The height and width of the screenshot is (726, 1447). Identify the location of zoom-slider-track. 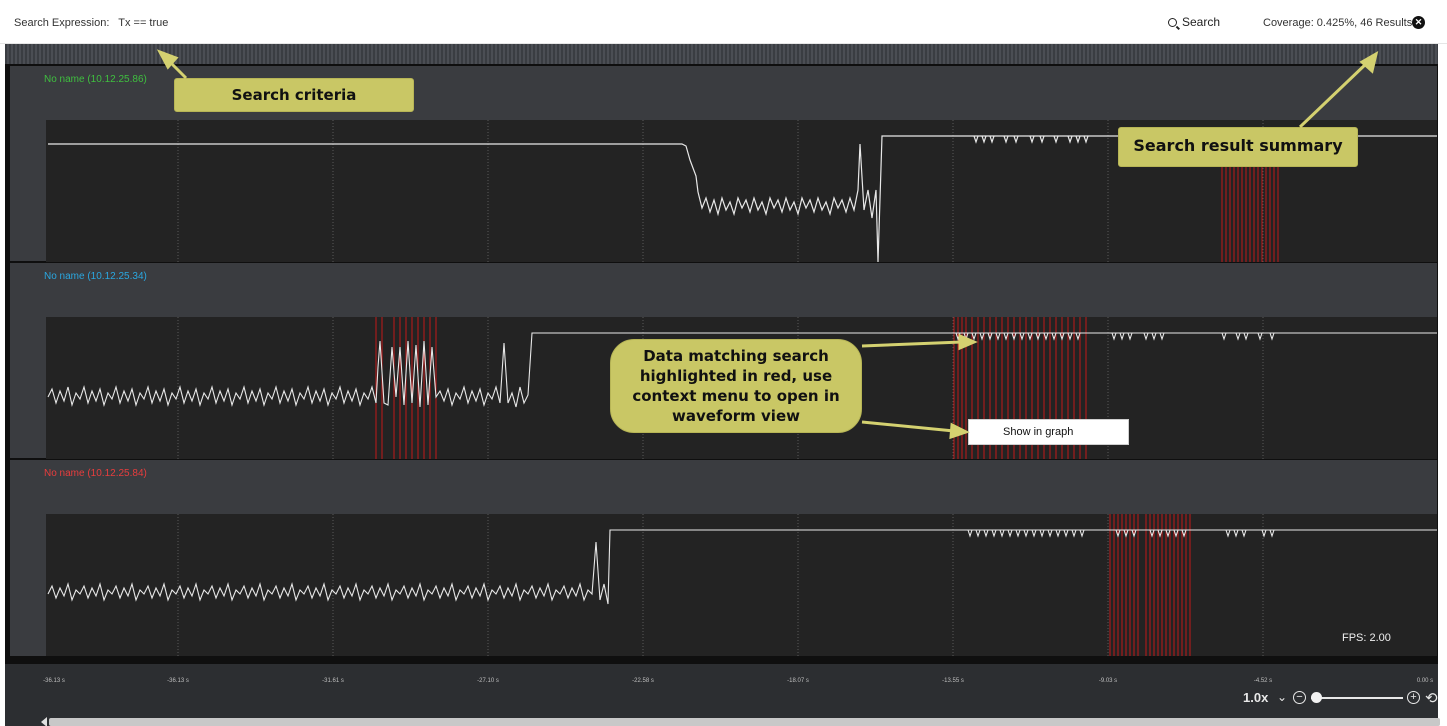
(1357, 698).